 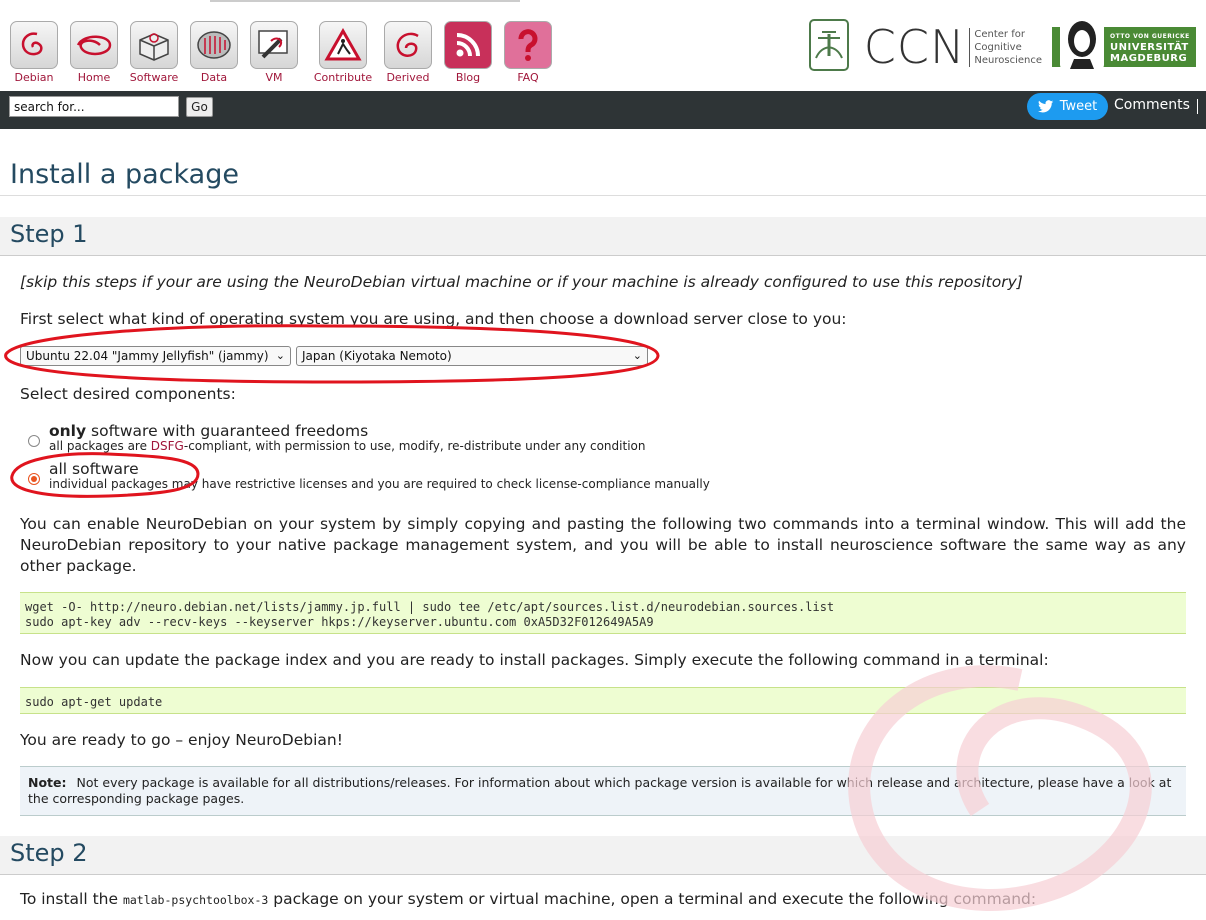 What do you see at coordinates (365, 1) in the screenshot?
I see `scroll-indicator` at bounding box center [365, 1].